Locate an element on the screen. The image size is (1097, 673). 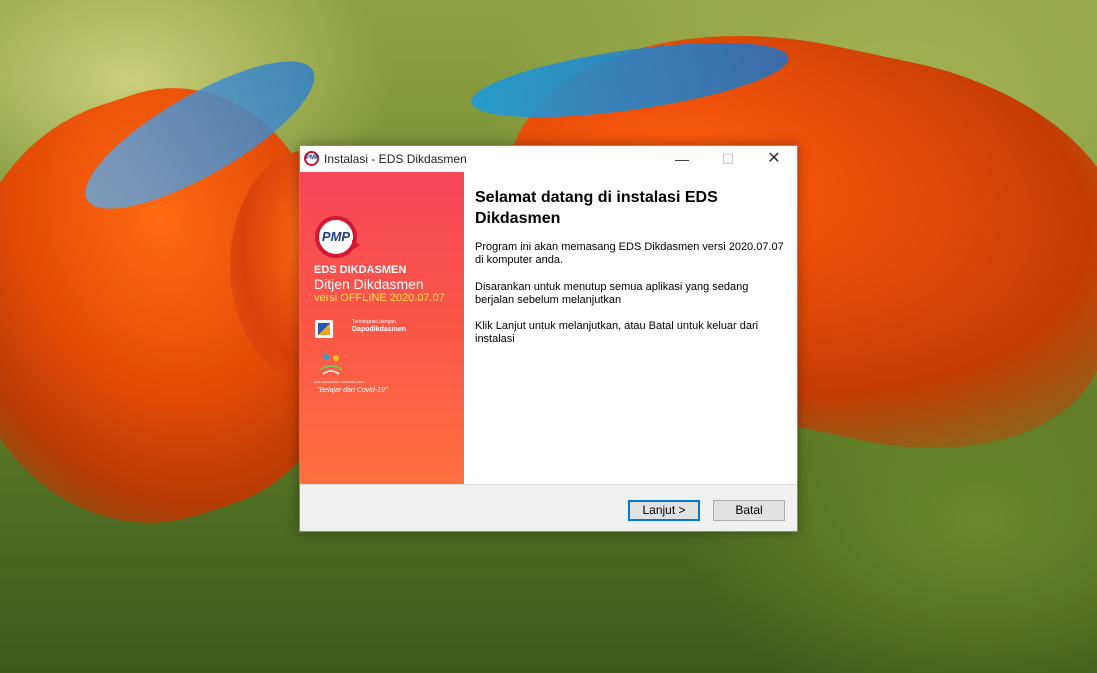
minimize-button: — is located at coordinates (682, 159).